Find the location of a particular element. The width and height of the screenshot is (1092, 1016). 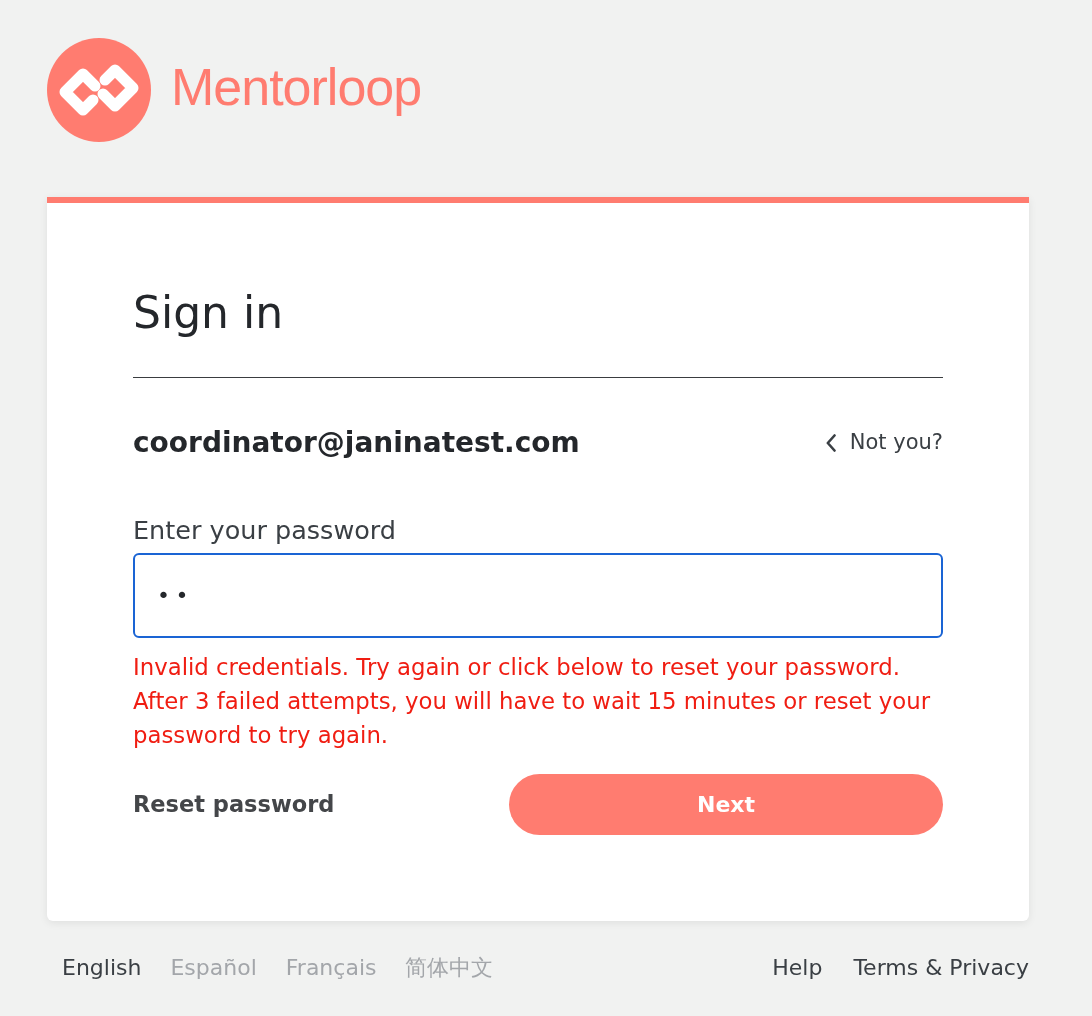

footer-link: Terms & Privacy is located at coordinates (941, 967).